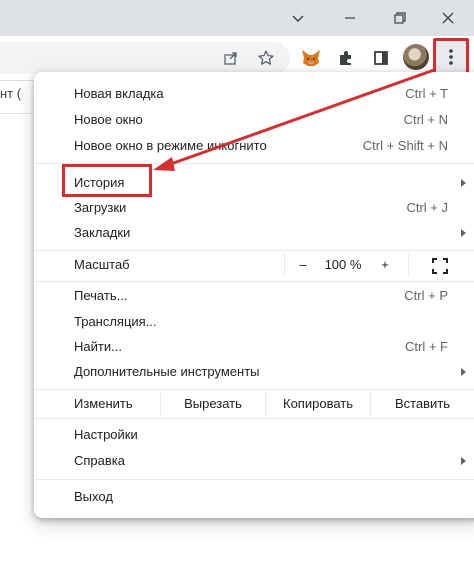 This screenshot has width=474, height=565. What do you see at coordinates (170, 145) in the screenshot?
I see `menu-item-label: Новое окно в режиме инкогнито` at bounding box center [170, 145].